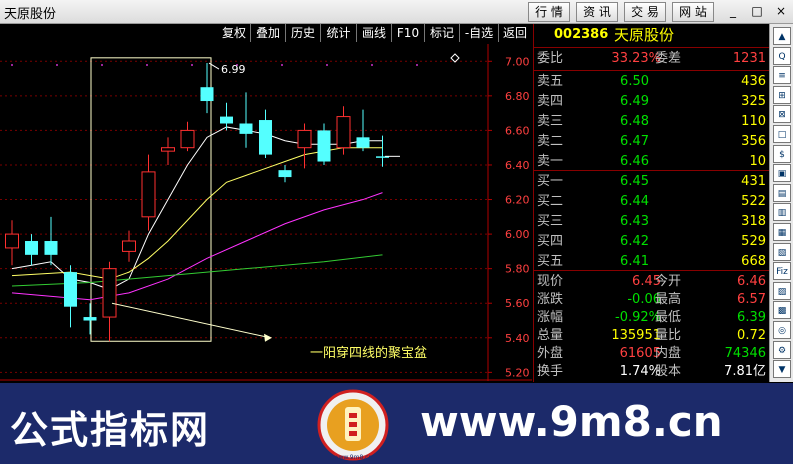  Describe the element at coordinates (782, 192) in the screenshot. I see `zh-icon: ▤` at that location.